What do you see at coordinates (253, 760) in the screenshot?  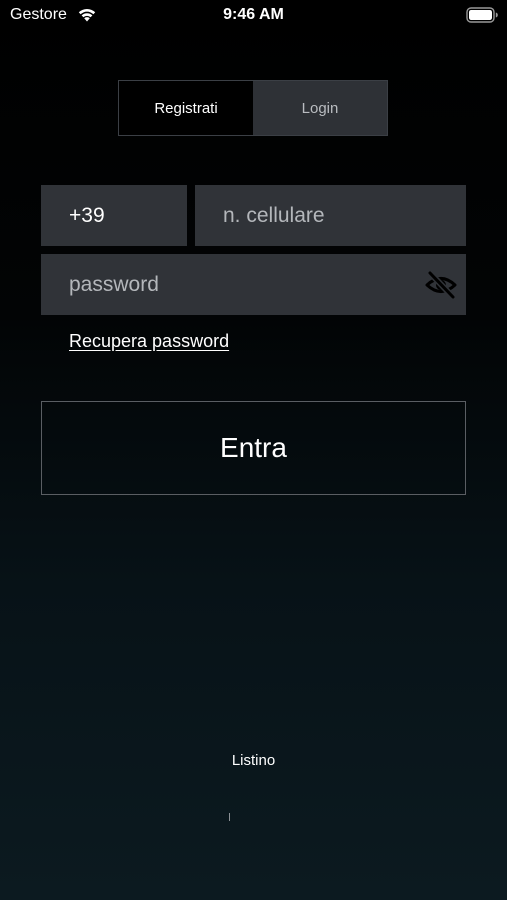 I see `price-list-link: Listino` at bounding box center [253, 760].